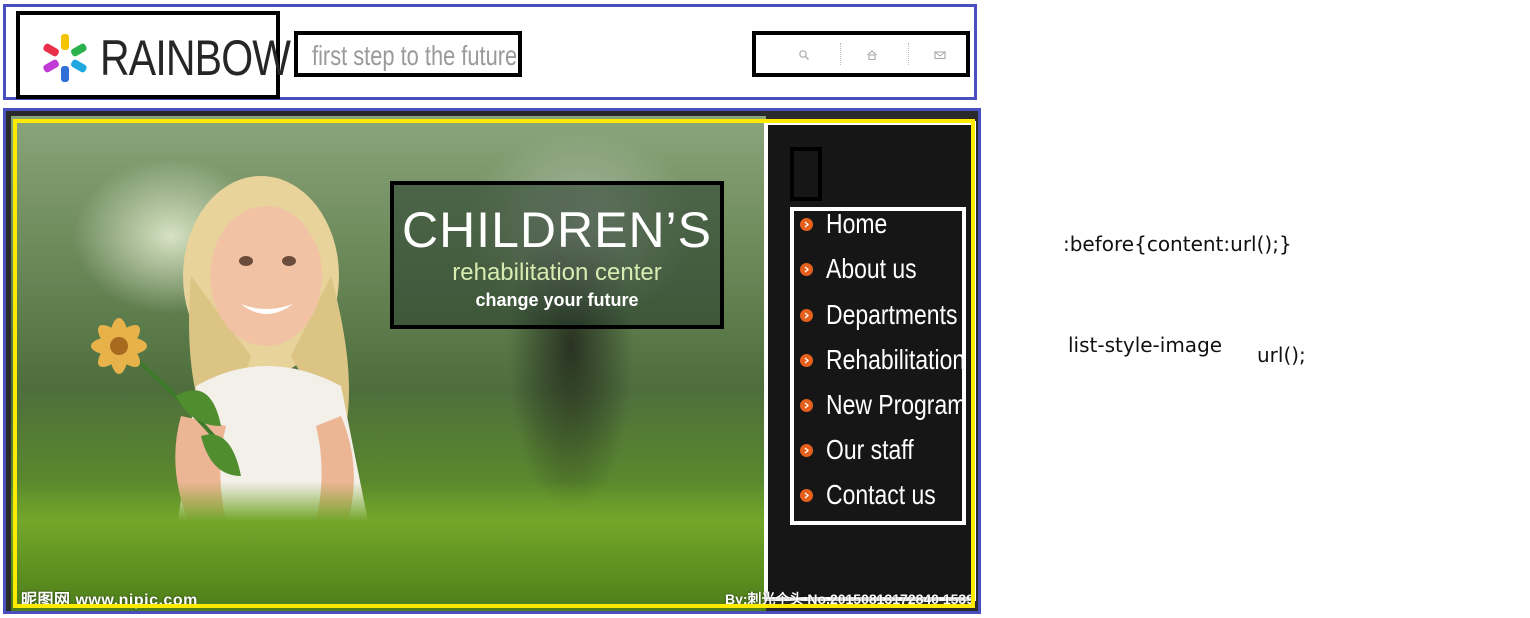  Describe the element at coordinates (896, 404) in the screenshot. I see `menu-label: New Programs` at that location.